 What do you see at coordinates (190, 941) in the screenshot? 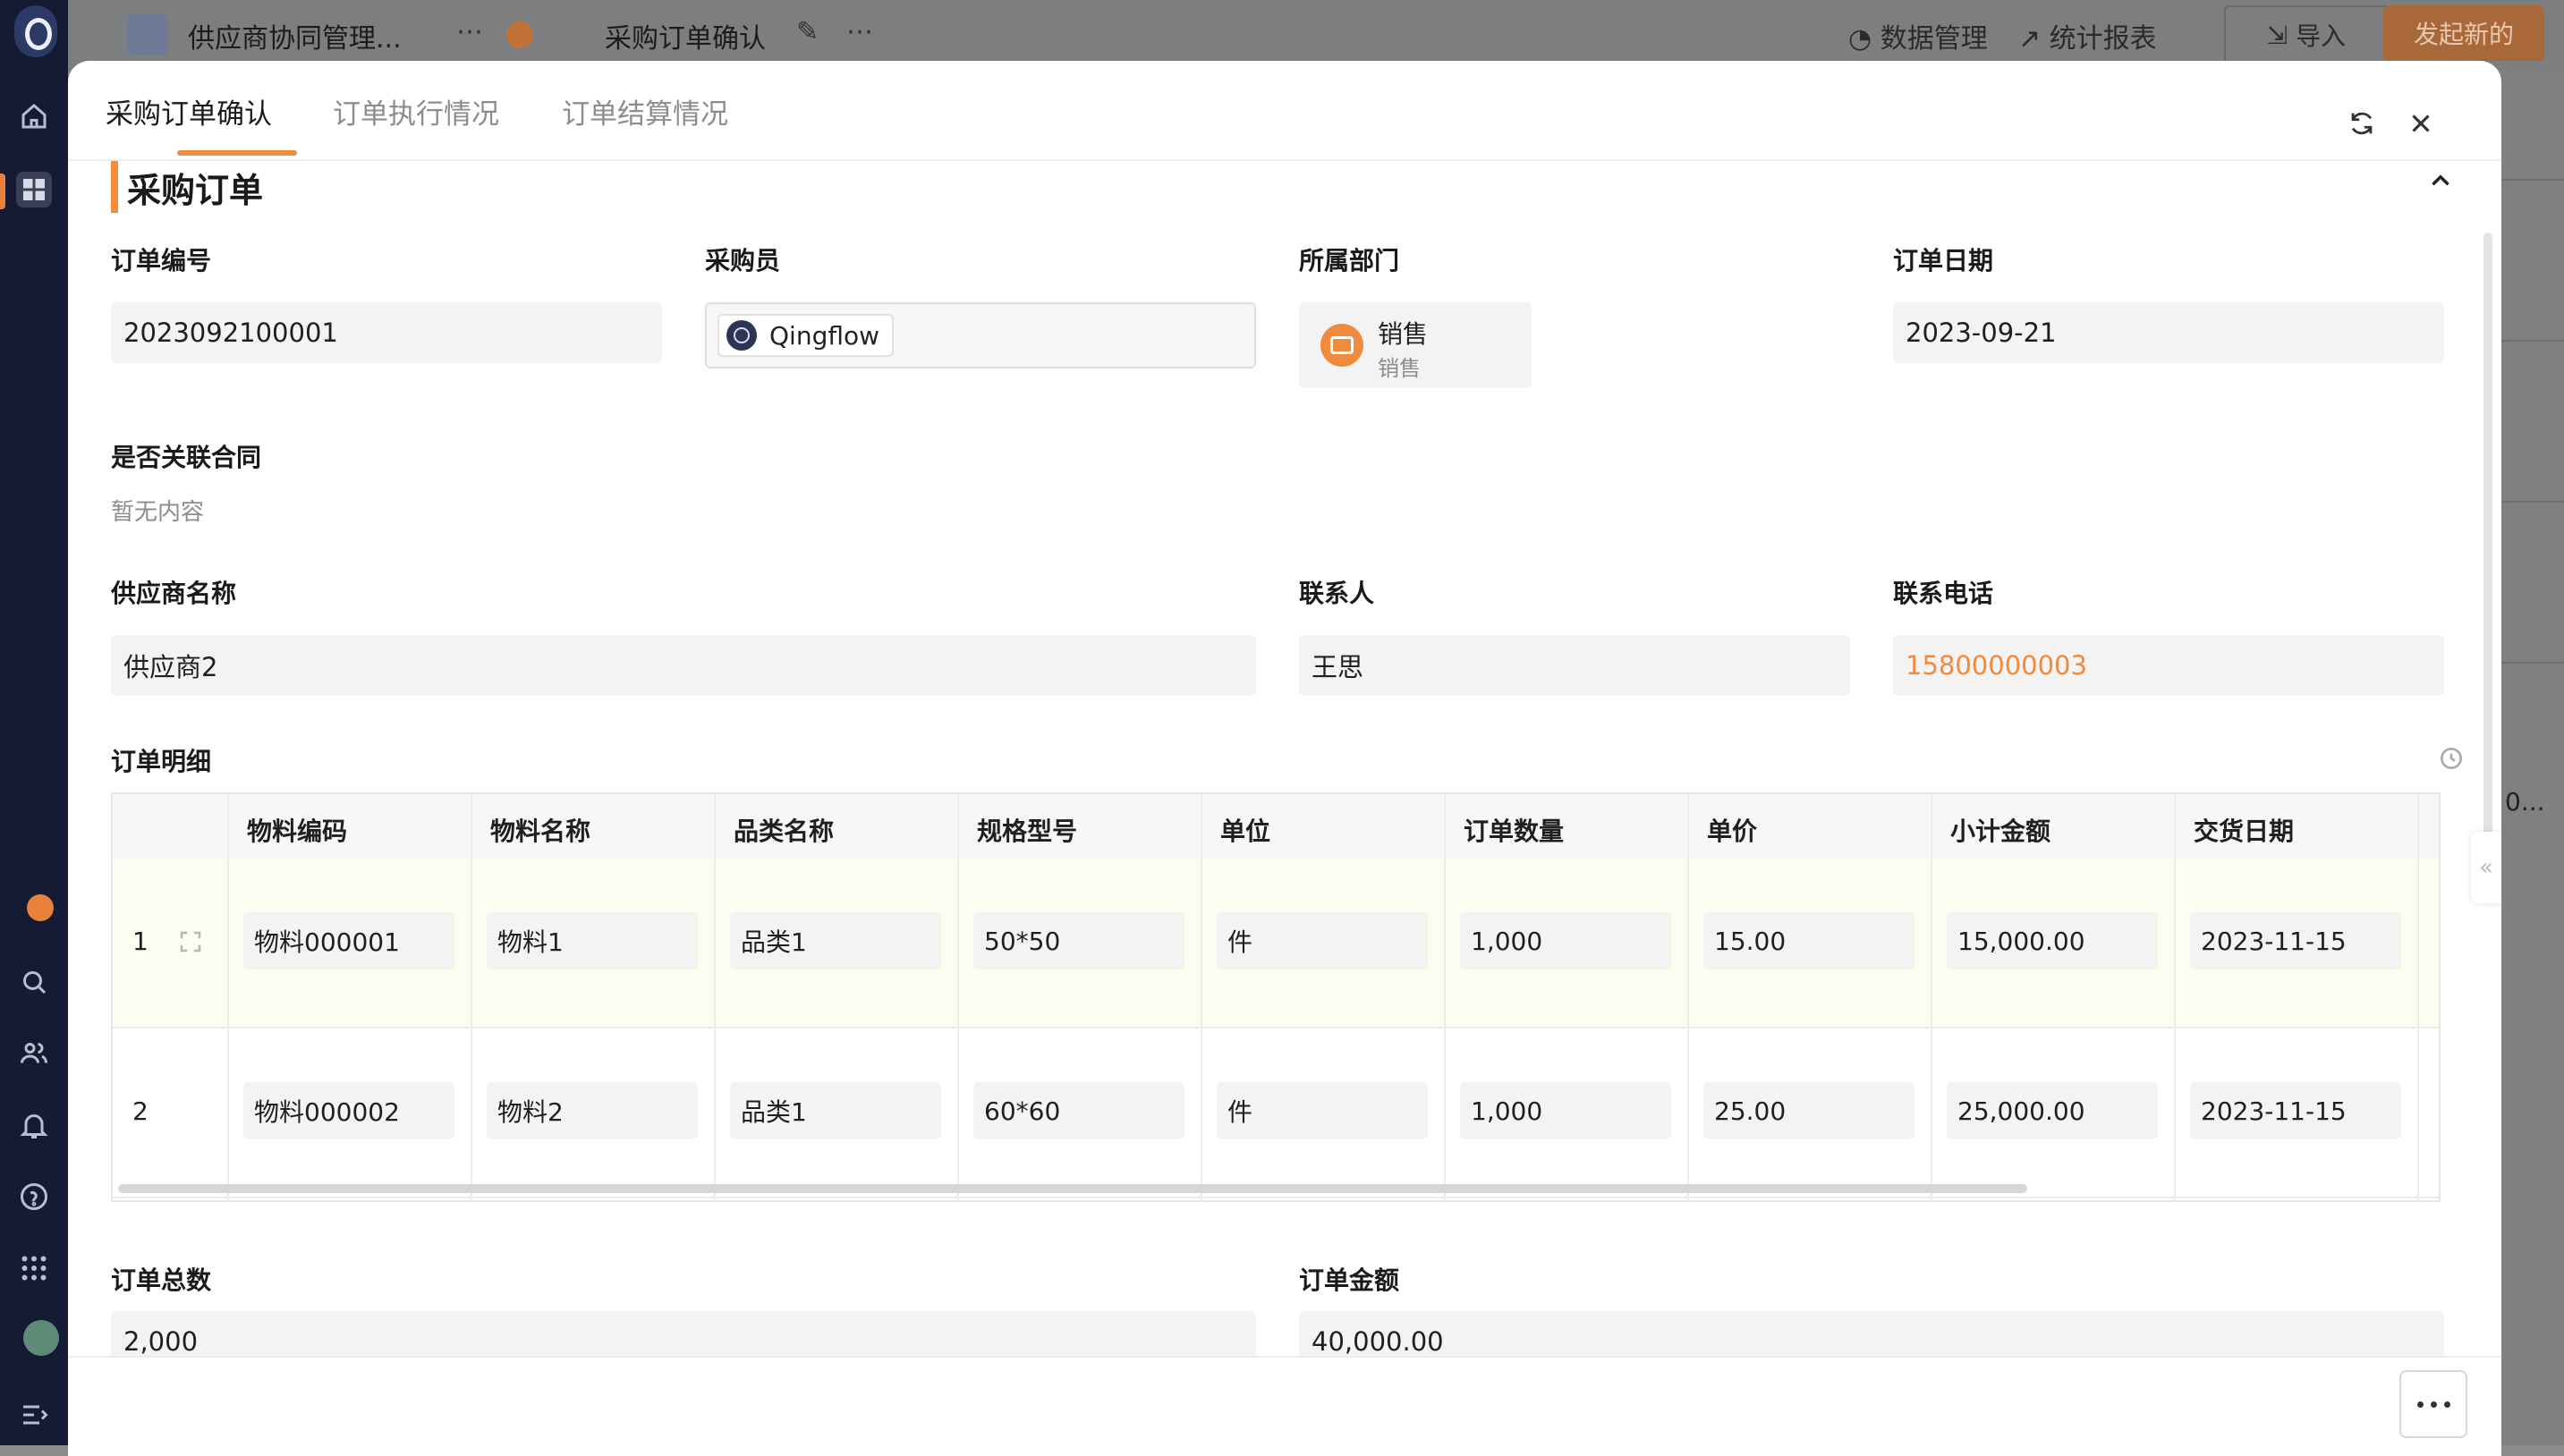
I see `expand-icon` at bounding box center [190, 941].